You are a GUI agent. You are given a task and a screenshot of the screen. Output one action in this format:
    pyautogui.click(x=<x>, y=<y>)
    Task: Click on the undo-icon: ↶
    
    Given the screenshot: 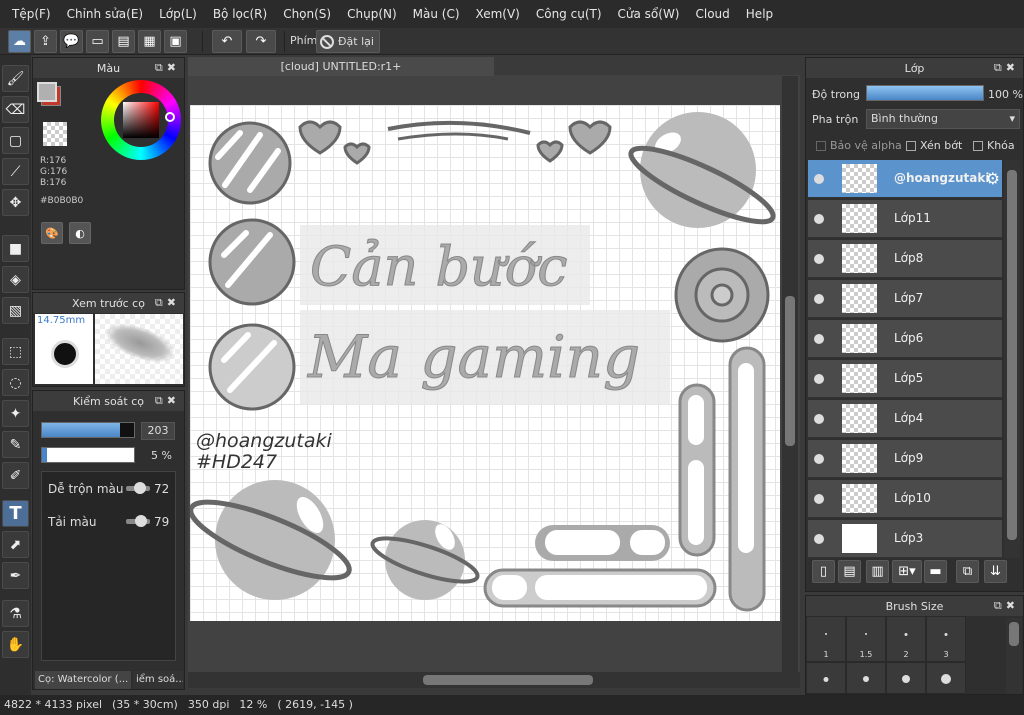 What is the action you would take?
    pyautogui.click(x=227, y=41)
    